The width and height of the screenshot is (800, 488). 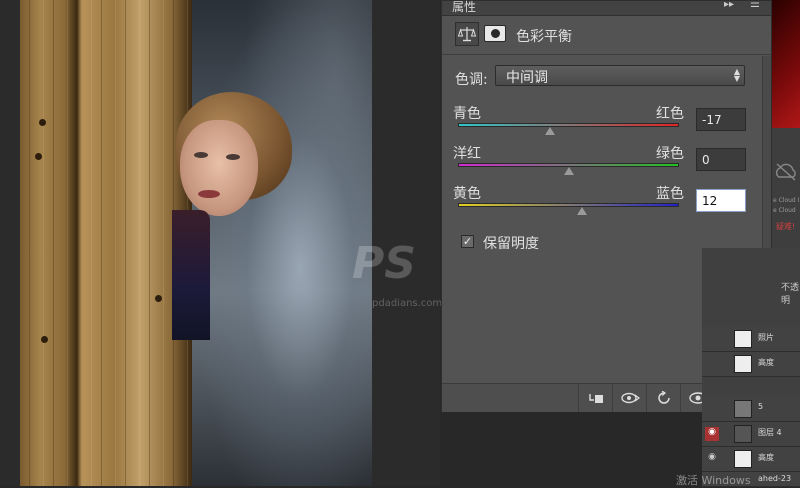 What do you see at coordinates (467, 241) in the screenshot?
I see `preserve-luminosity-checkbox: ✓` at bounding box center [467, 241].